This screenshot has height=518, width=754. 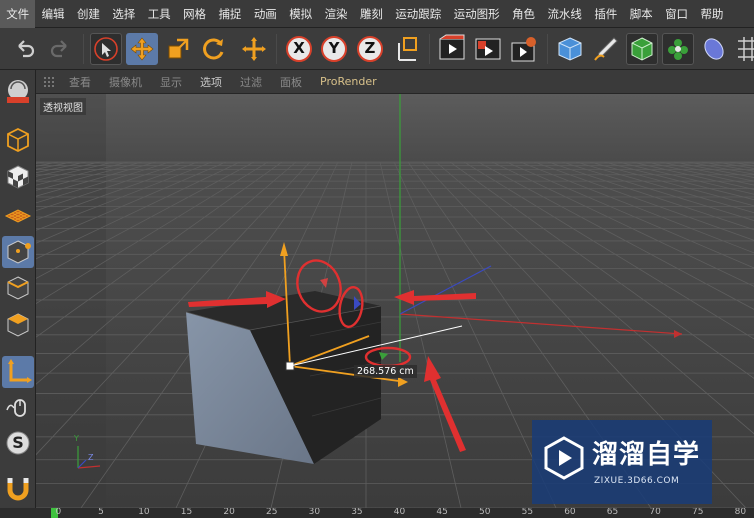 What do you see at coordinates (194, 14) in the screenshot?
I see `menu-mesh: 网格` at bounding box center [194, 14].